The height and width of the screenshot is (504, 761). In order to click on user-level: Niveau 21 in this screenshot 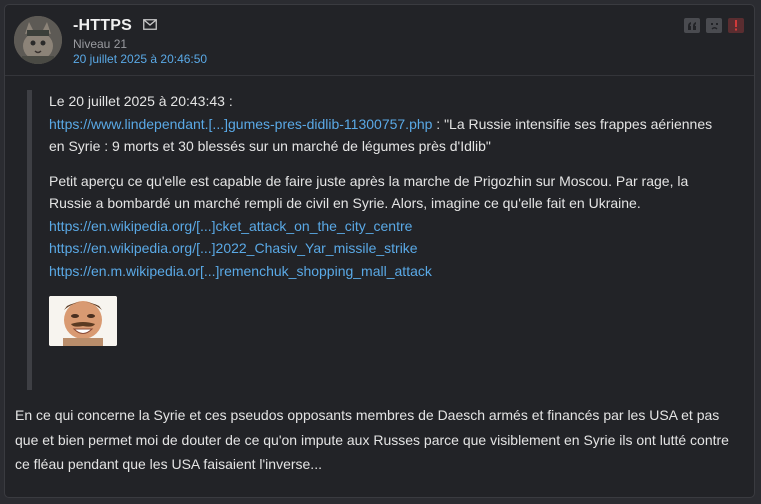, I will do `click(100, 44)`.